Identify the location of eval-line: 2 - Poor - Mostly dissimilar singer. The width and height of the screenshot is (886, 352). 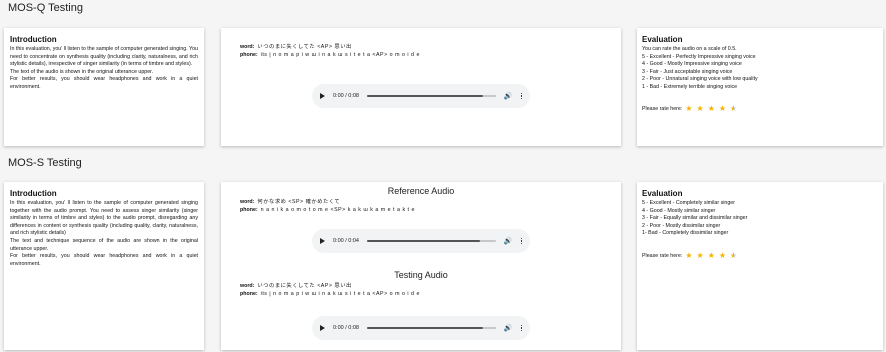
(681, 225).